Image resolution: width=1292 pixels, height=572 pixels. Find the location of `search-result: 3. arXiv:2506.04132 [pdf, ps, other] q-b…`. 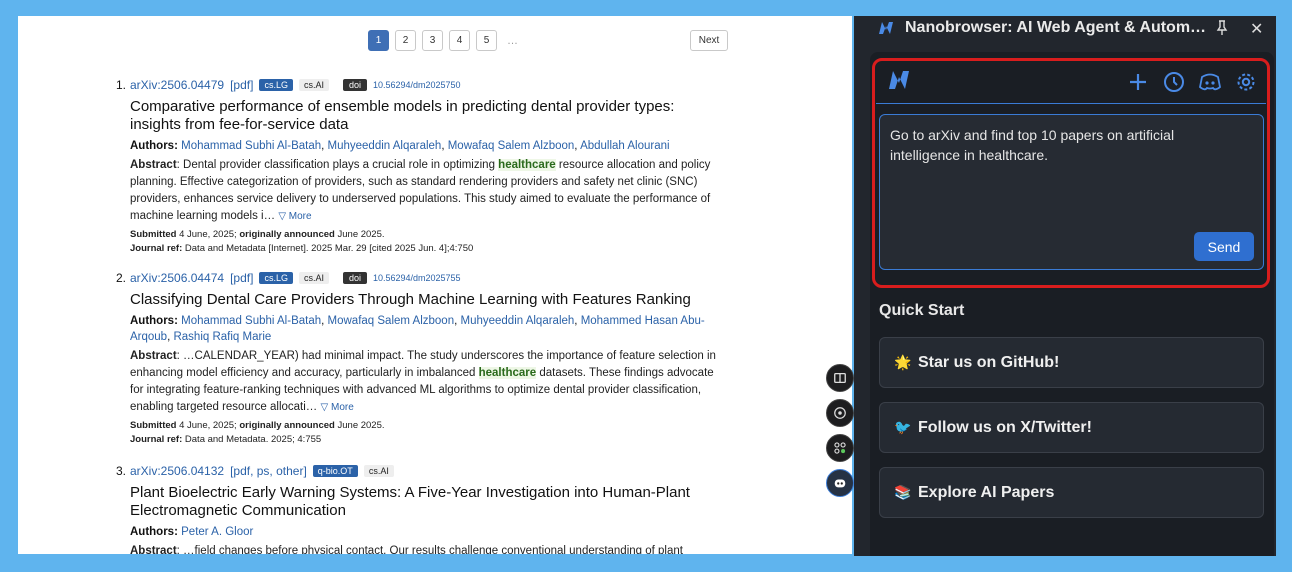

search-result: 3. arXiv:2506.04132 [pdf, ps, other] q-b… is located at coordinates (423, 508).